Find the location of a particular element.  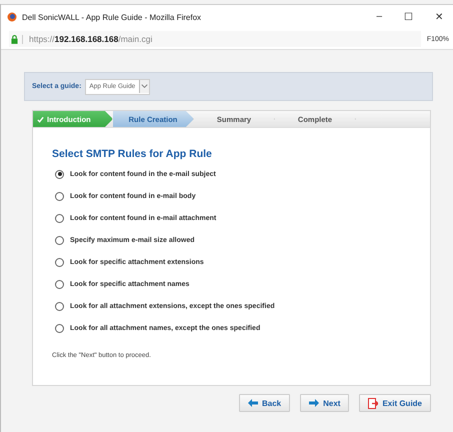

right-arrow-icon is located at coordinates (314, 403).